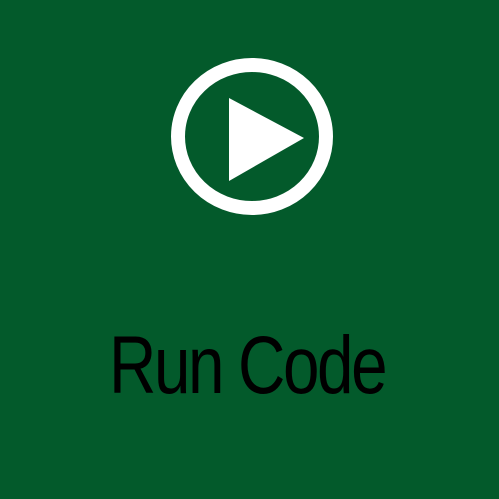  I want to click on play-circle-icon, so click(252, 136).